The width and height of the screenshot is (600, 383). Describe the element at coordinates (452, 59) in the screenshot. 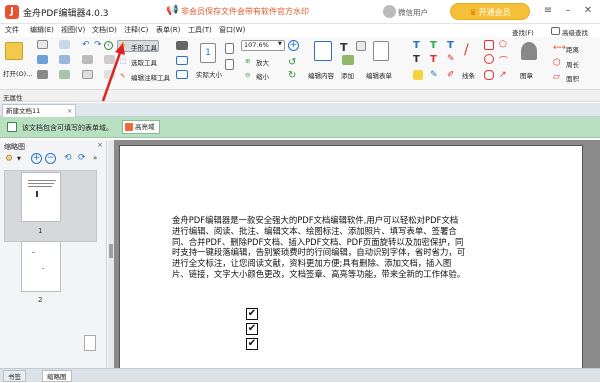

I see `callout-icon: ✎` at that location.